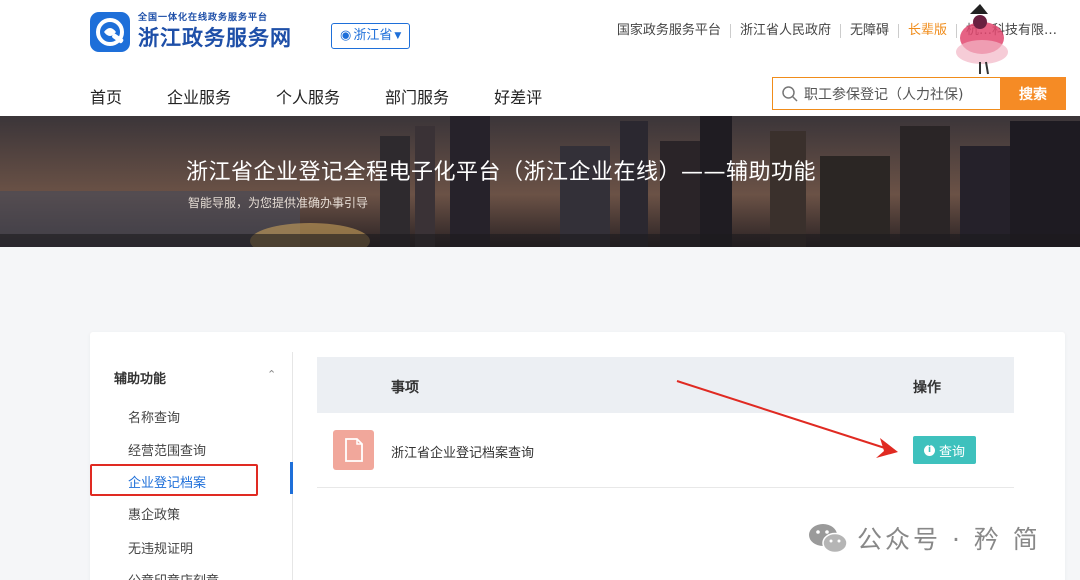 The image size is (1080, 580). Describe the element at coordinates (417, 96) in the screenshot. I see `nav-department: 部门服务` at that location.